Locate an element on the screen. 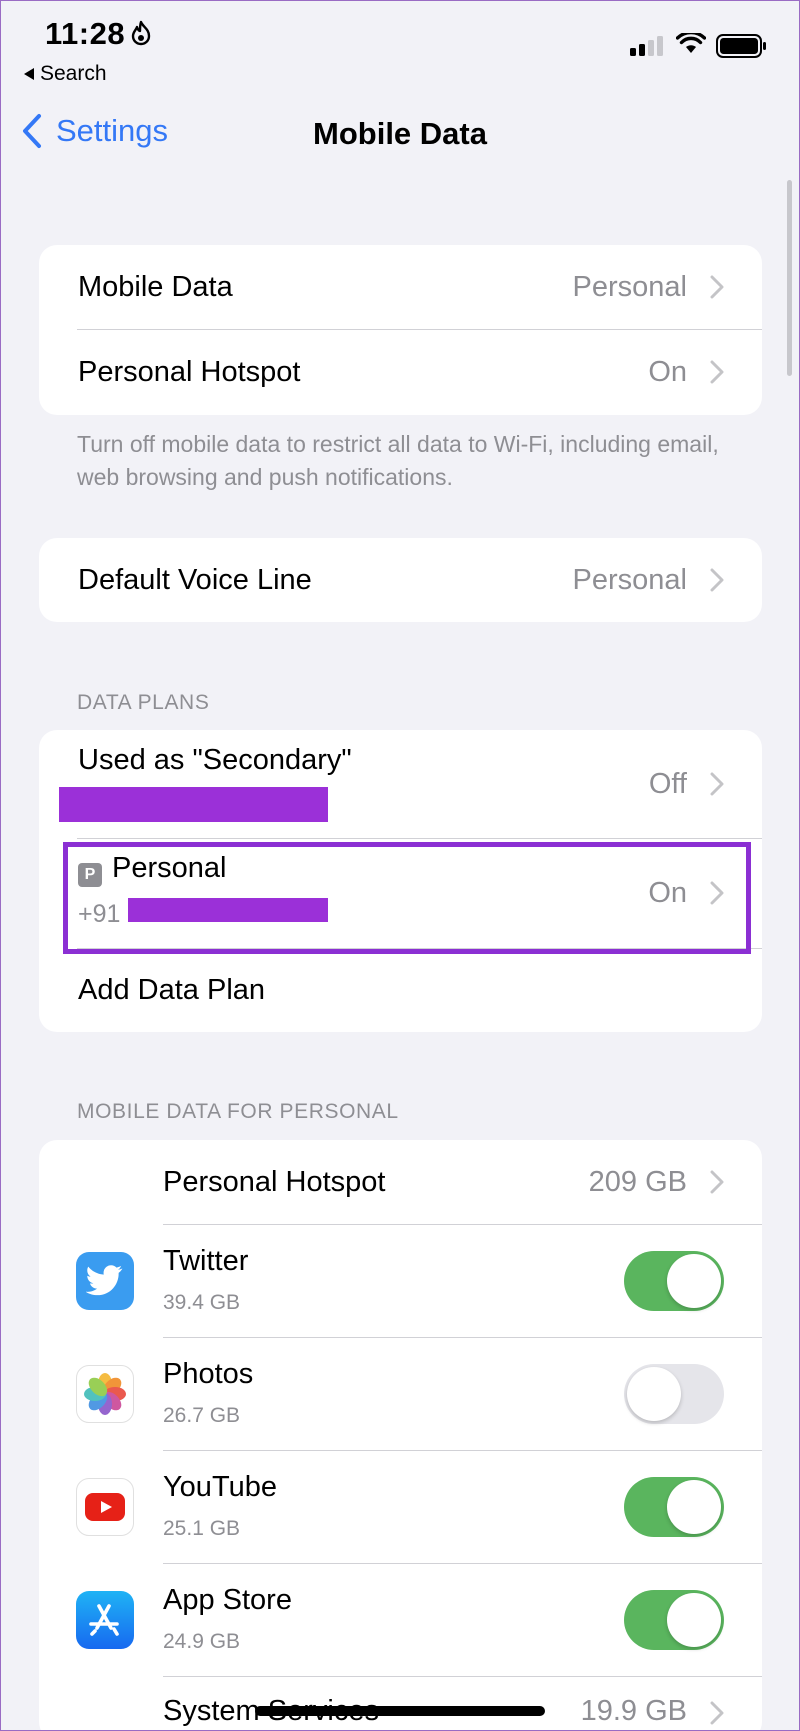 The image size is (800, 1731). row-label: Mobile Data is located at coordinates (155, 286).